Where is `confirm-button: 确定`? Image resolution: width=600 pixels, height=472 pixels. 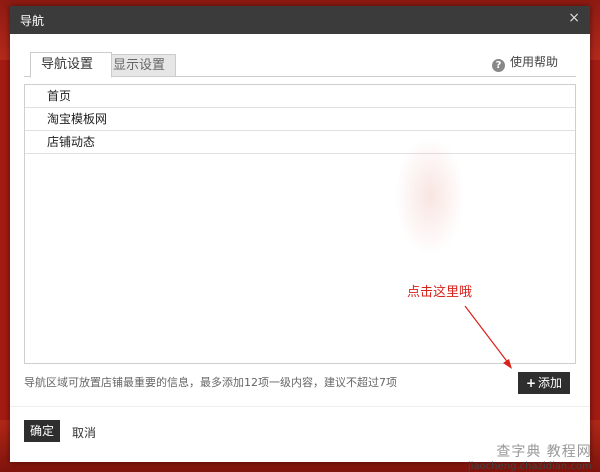 confirm-button: 确定 is located at coordinates (42, 431).